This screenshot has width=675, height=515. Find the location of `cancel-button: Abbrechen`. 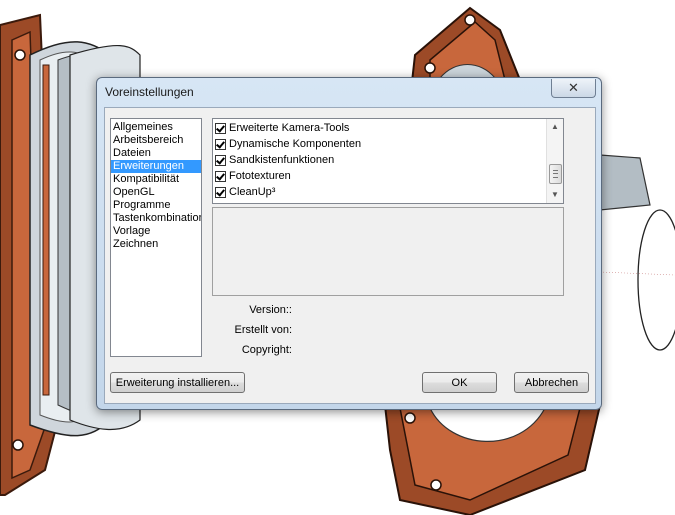

cancel-button: Abbrechen is located at coordinates (551, 382).